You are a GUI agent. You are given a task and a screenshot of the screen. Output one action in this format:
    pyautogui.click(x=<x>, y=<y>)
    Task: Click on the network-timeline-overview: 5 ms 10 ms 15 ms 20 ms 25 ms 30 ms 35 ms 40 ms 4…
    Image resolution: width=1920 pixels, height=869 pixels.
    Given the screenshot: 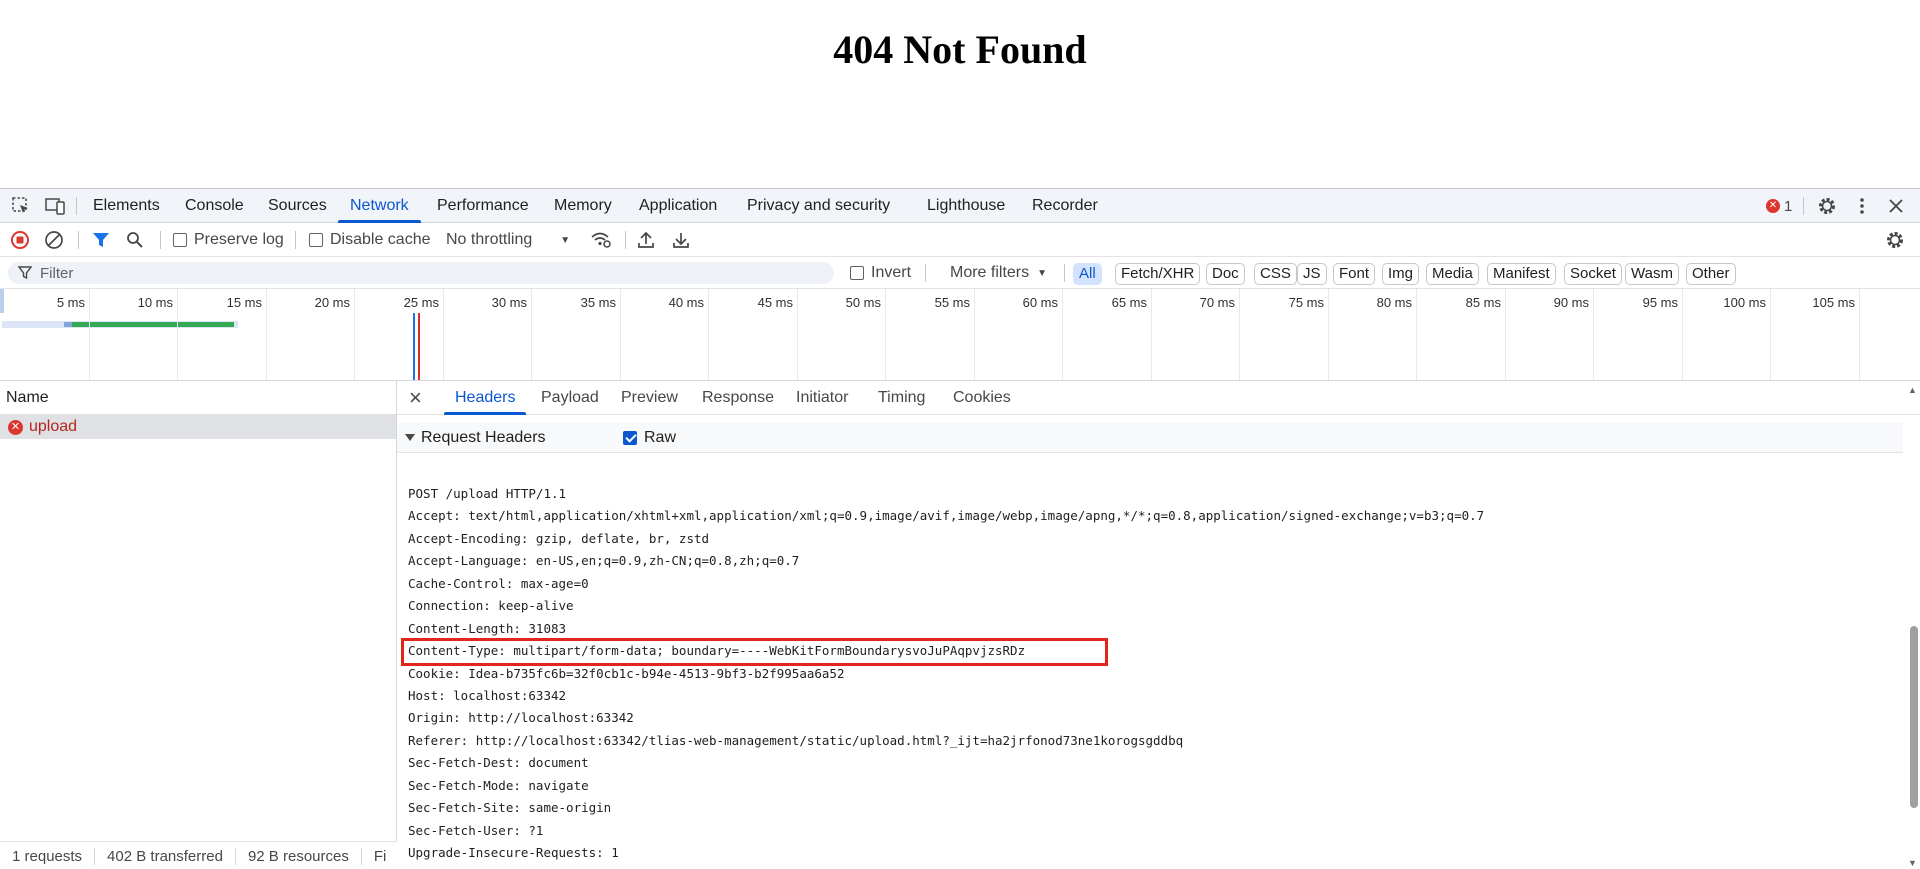 What is the action you would take?
    pyautogui.click(x=960, y=335)
    